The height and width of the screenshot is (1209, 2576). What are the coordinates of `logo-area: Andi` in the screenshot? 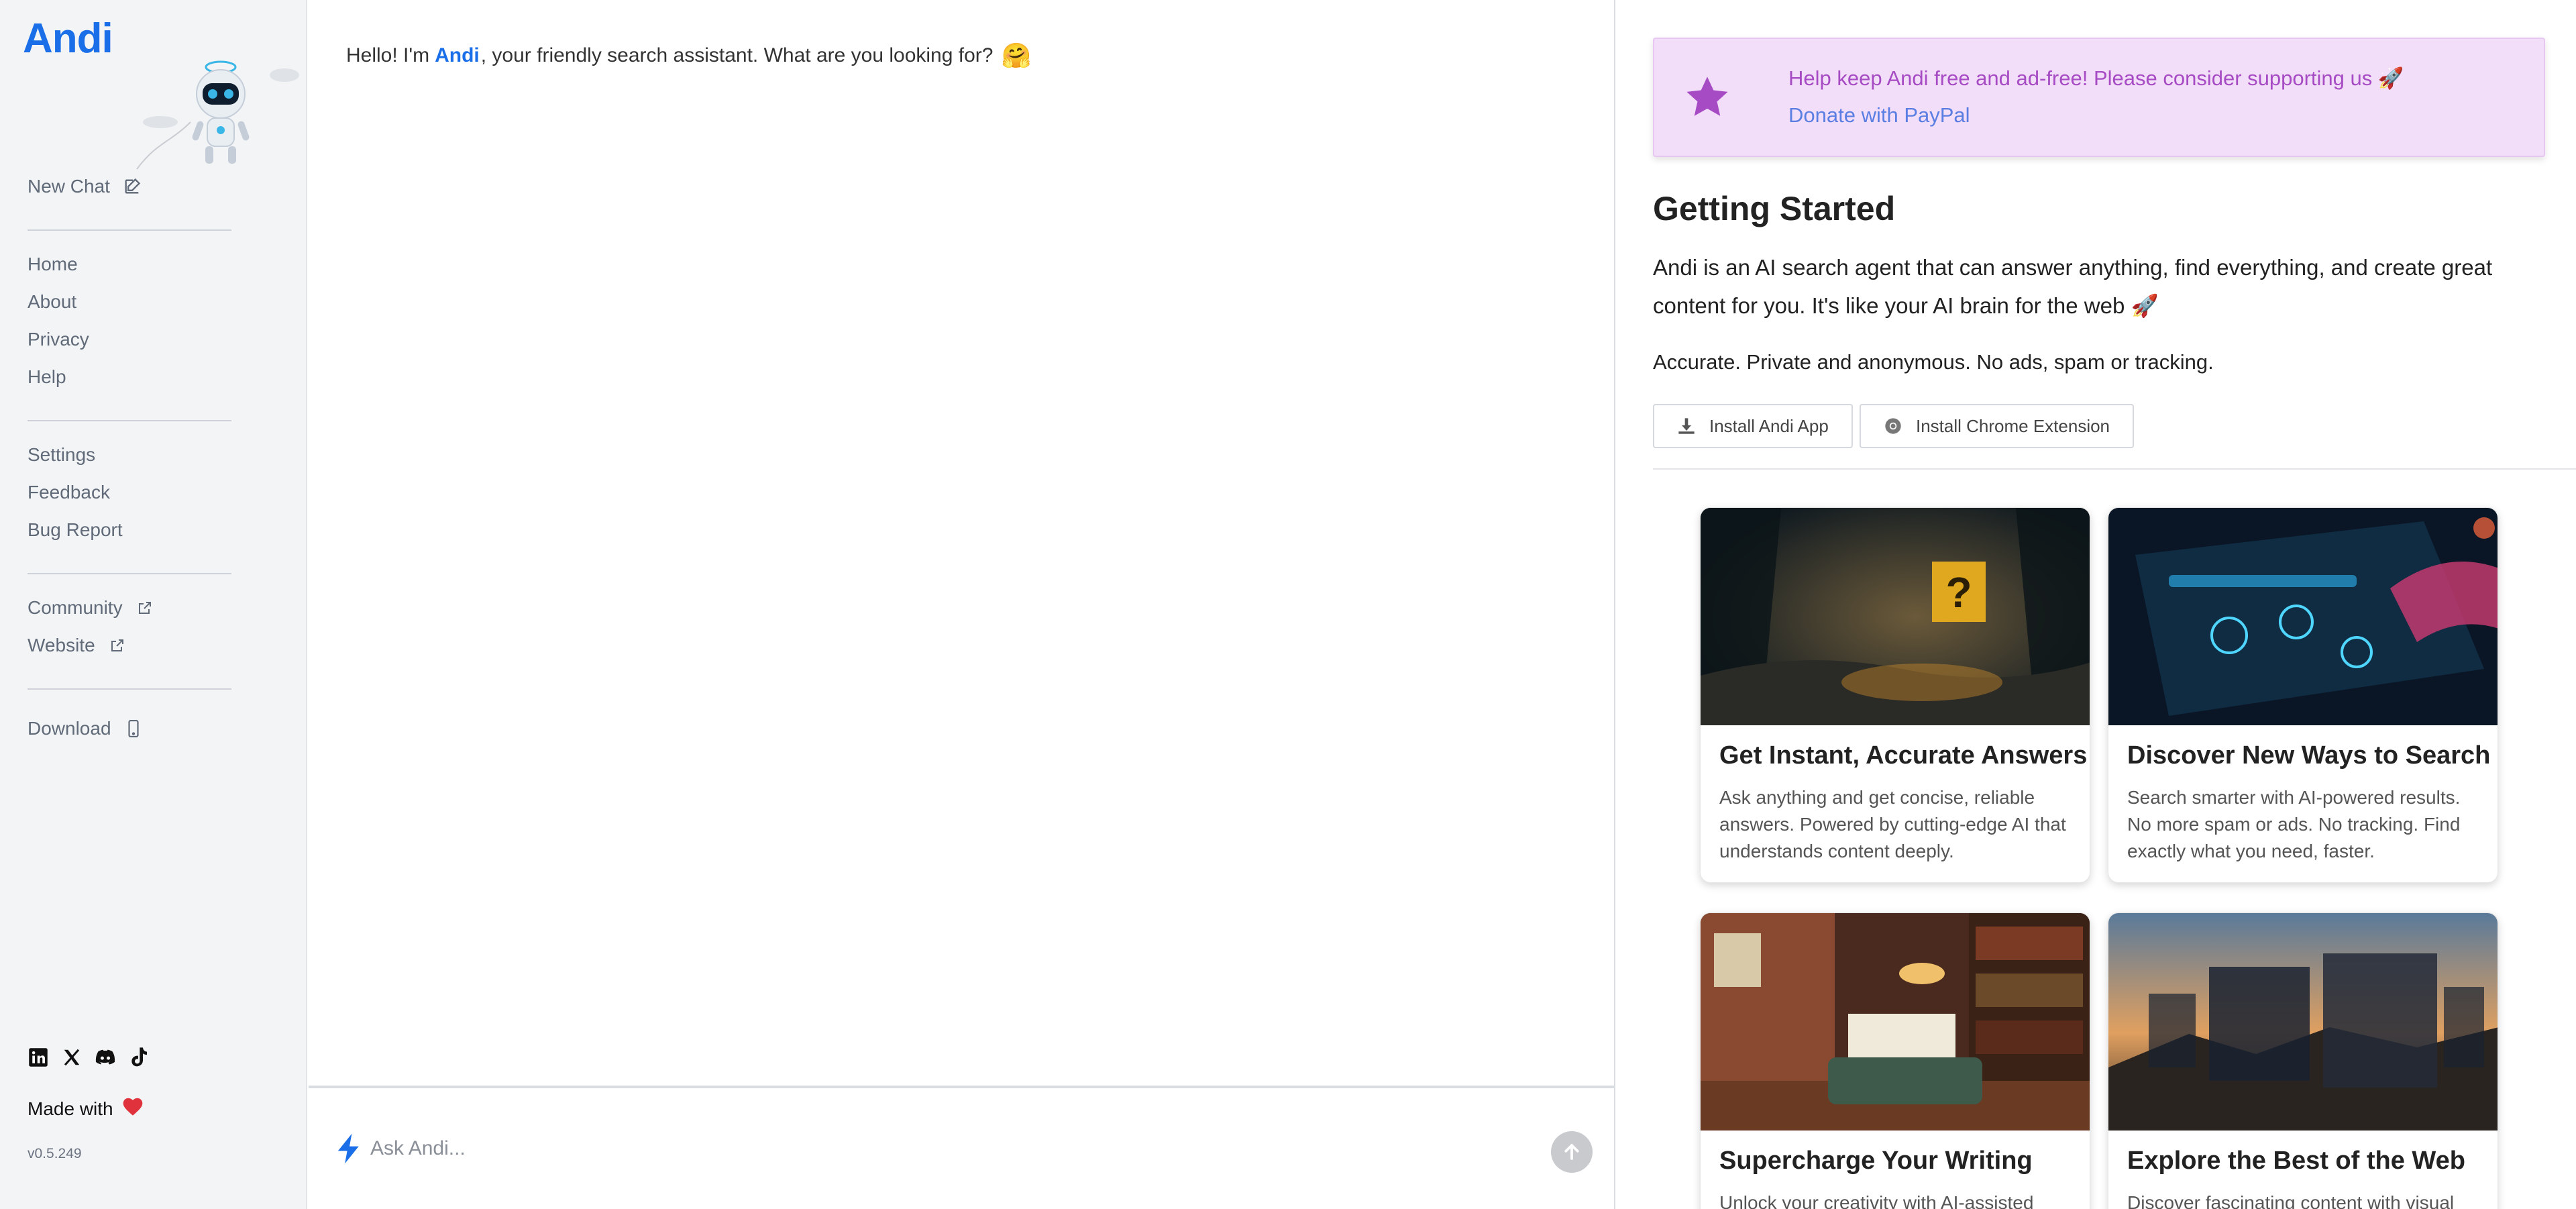 It's located at (164, 93).